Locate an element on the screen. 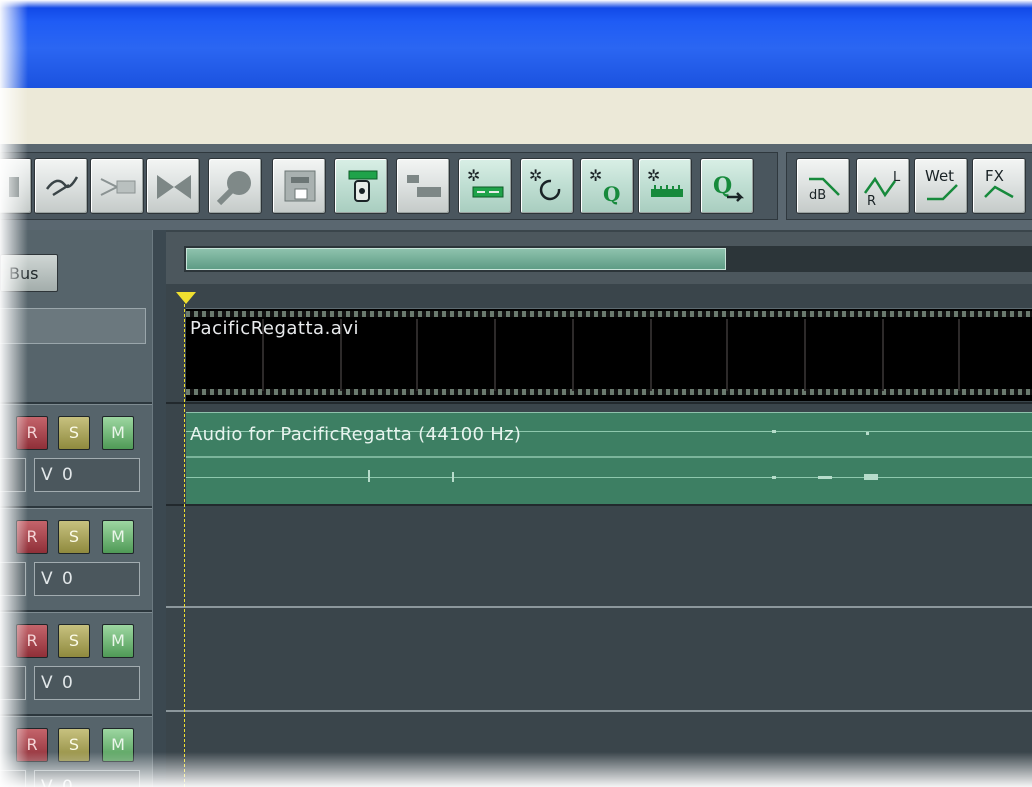 This screenshot has height=787, width=1032. tool-button-auto-ripple: ✲ is located at coordinates (547, 186).